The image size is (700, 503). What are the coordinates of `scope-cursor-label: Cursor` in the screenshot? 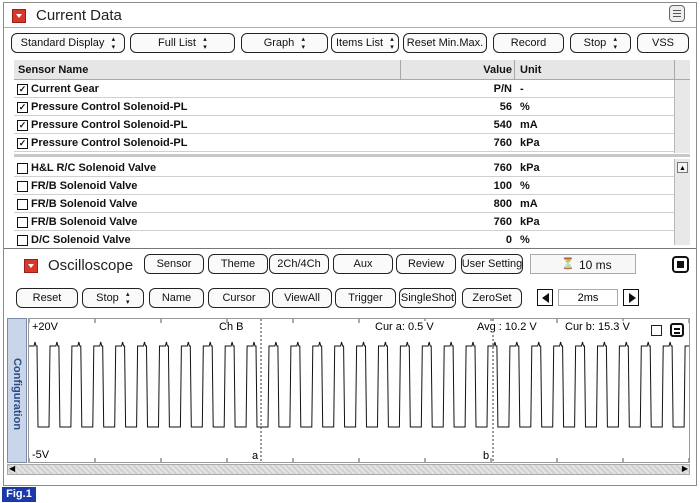 It's located at (239, 298).